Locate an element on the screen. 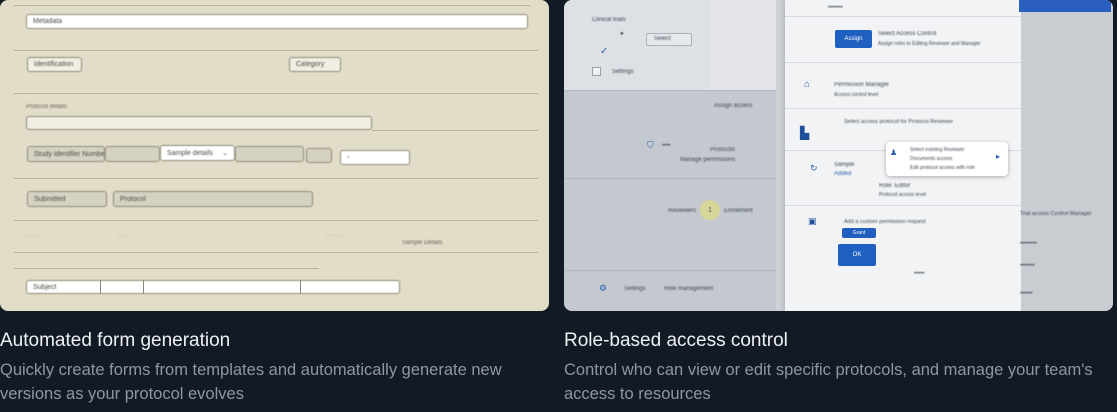  preview-field-spacer is located at coordinates (132, 154).